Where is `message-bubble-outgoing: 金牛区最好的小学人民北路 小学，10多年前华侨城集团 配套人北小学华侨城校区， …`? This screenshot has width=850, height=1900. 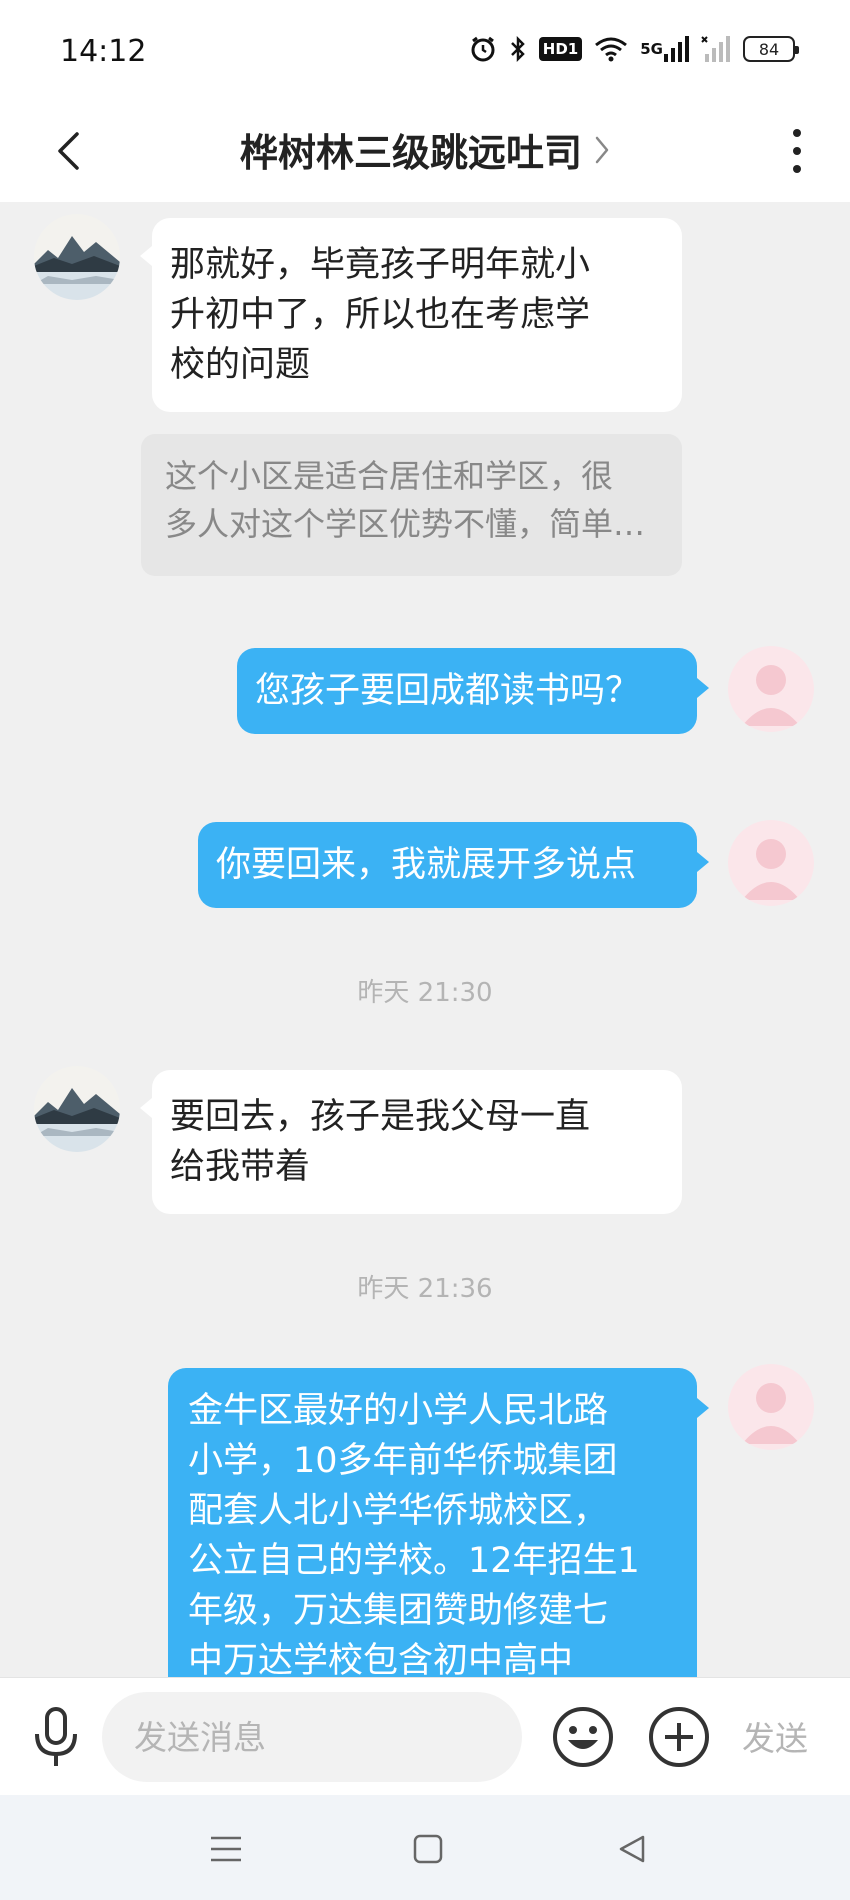
message-bubble-outgoing: 金牛区最好的小学人民北路 小学，10多年前华侨城集团 配套人北小学华侨城校区， … is located at coordinates (438, 1522).